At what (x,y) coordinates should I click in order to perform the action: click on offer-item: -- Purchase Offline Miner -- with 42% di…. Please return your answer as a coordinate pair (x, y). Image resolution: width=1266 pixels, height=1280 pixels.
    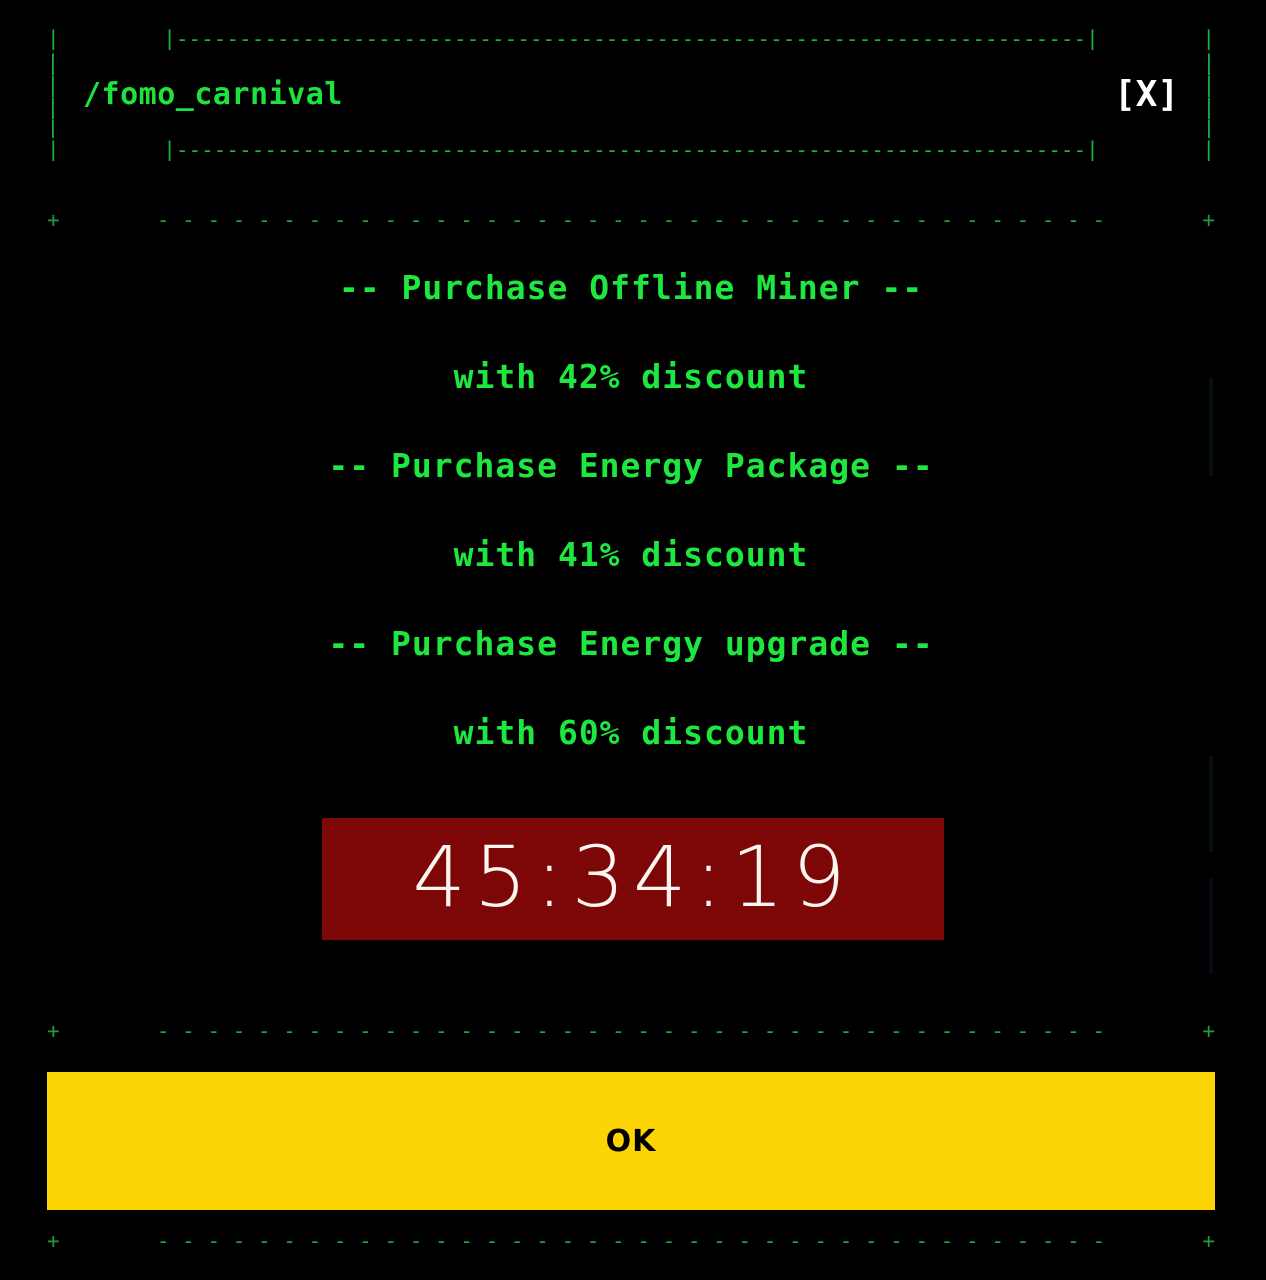
    Looking at the image, I should click on (631, 332).